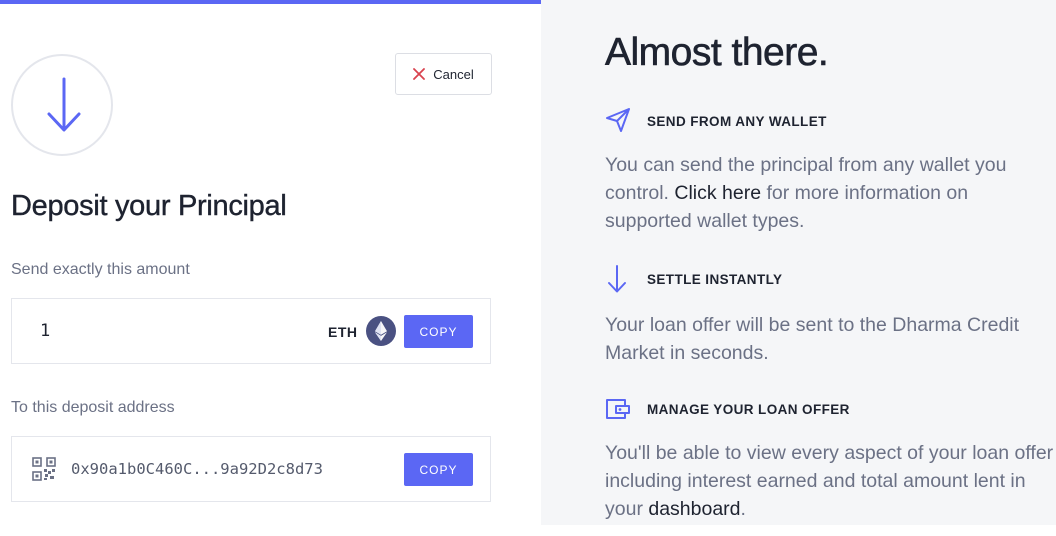 This screenshot has width=1056, height=536. Describe the element at coordinates (197, 469) in the screenshot. I see `deposit-address: 0x90a1b0C460C...9a92D2c8d73` at that location.